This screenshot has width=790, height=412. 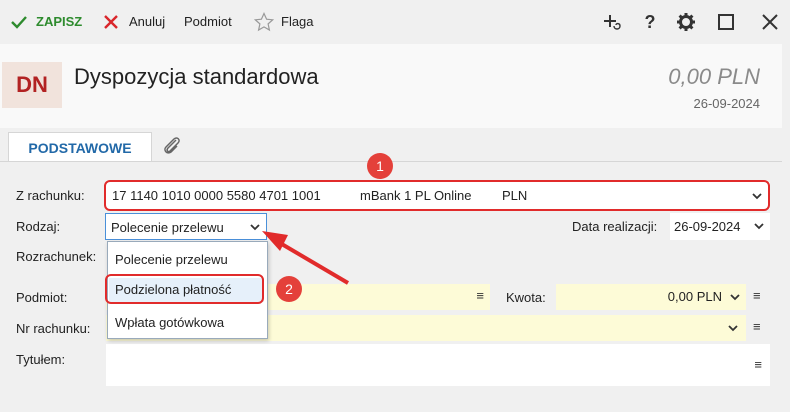 I want to click on flag-button: Flaga, so click(x=284, y=22).